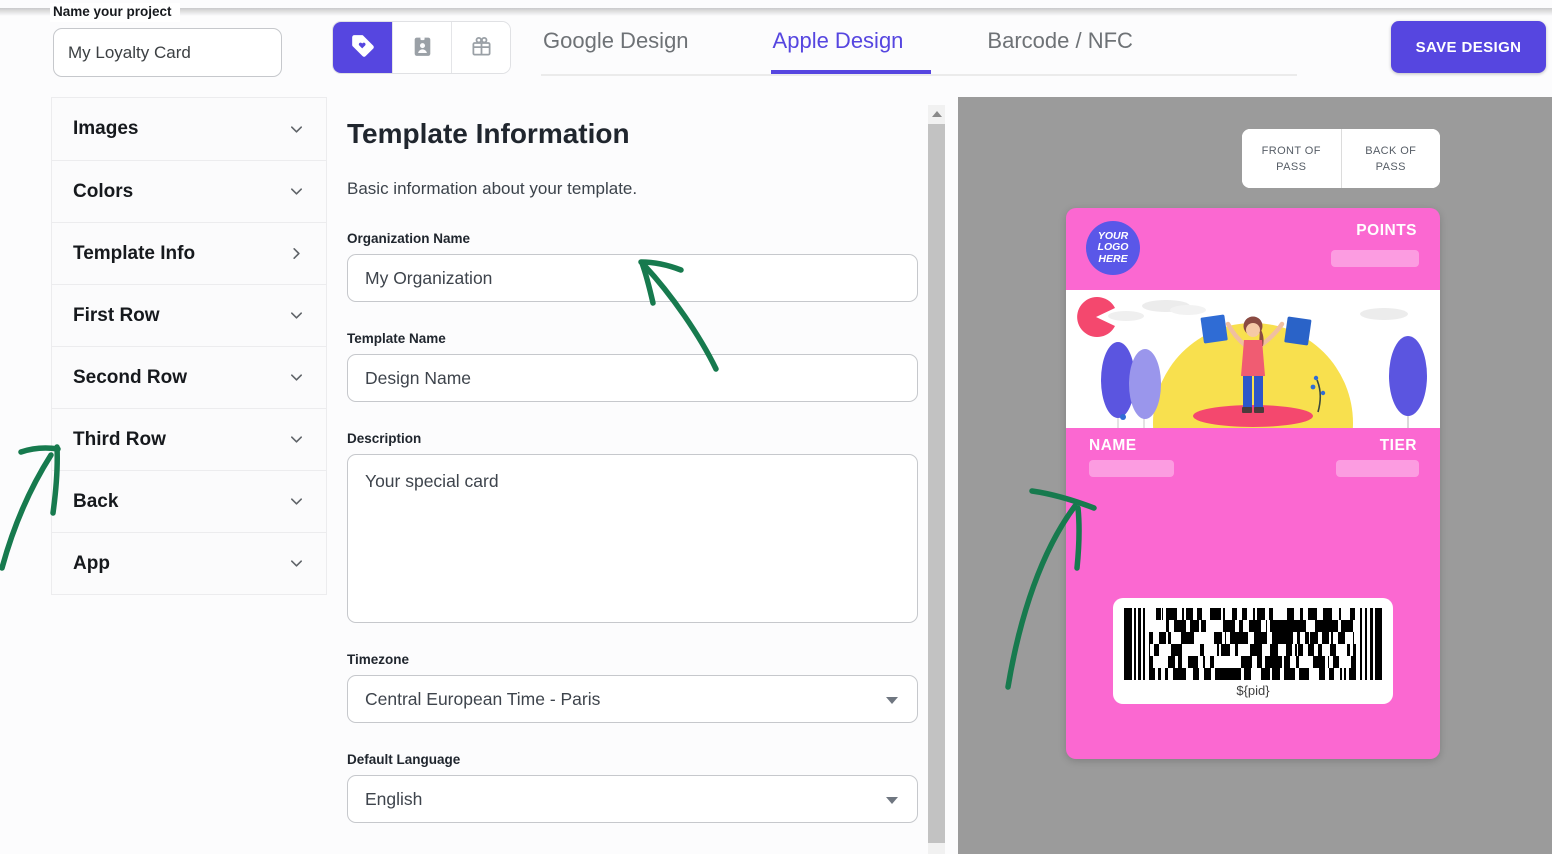  I want to click on sidebar-item-images: Images, so click(189, 129).